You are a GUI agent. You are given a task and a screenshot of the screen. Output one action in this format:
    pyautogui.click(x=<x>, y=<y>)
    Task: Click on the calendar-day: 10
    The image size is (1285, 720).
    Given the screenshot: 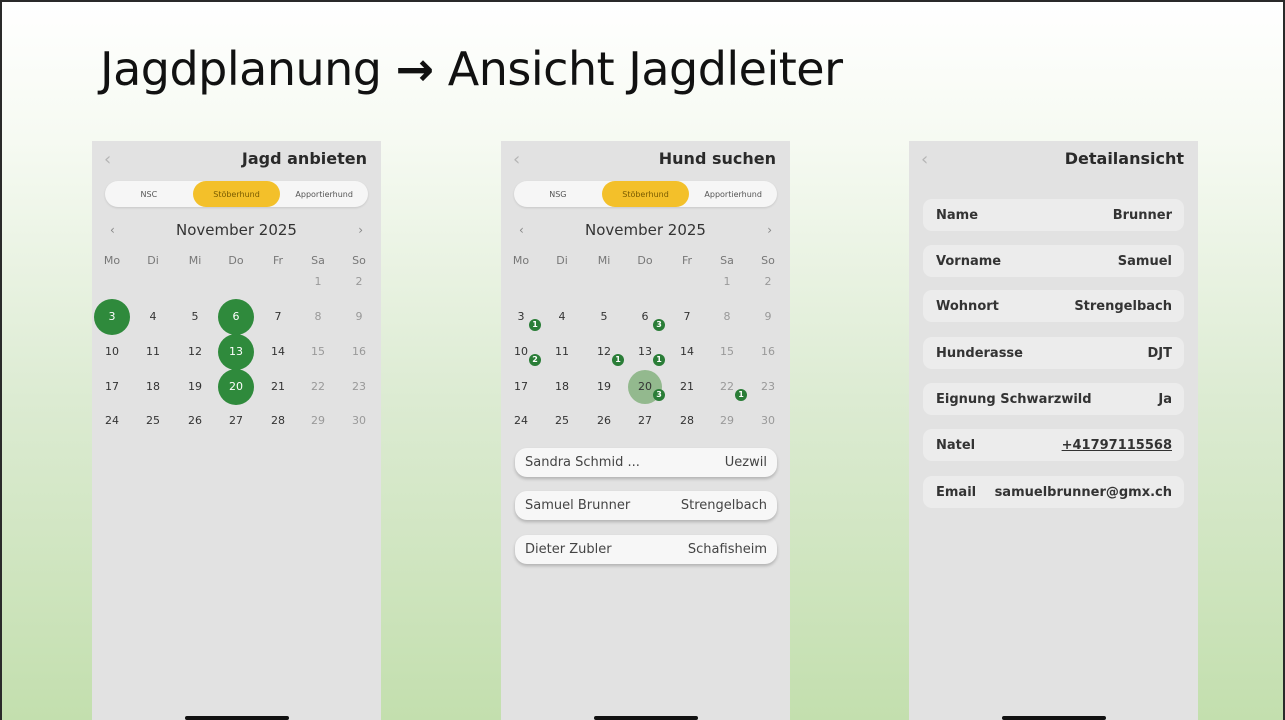 What is the action you would take?
    pyautogui.click(x=112, y=352)
    